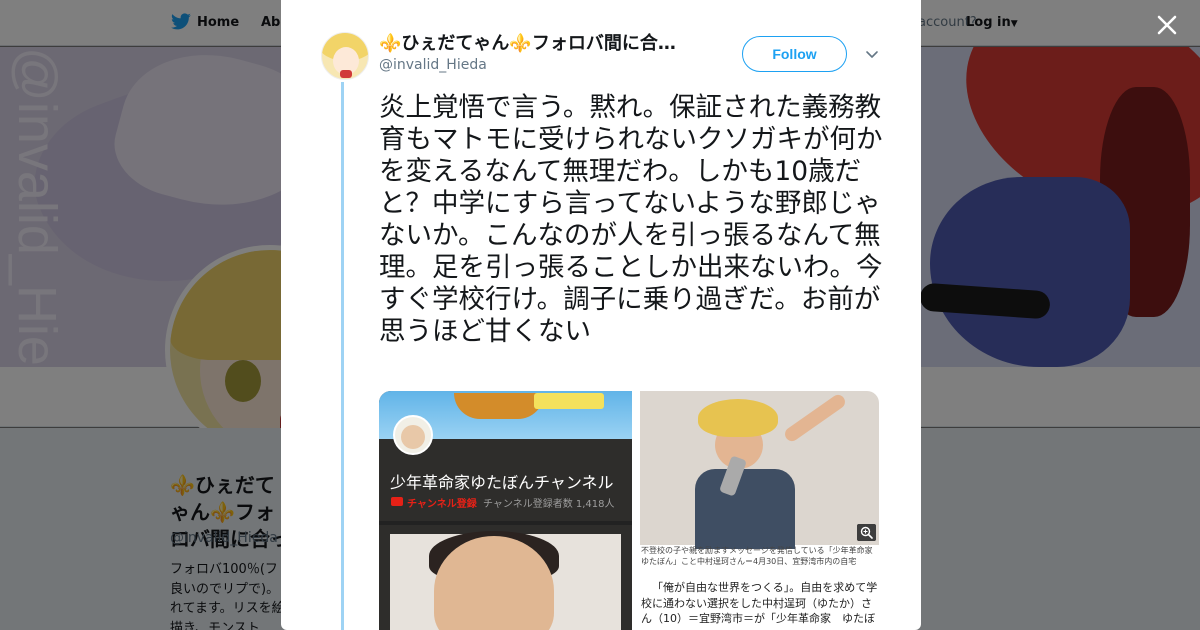 The height and width of the screenshot is (630, 1200). Describe the element at coordinates (1167, 25) in the screenshot. I see `close-icon` at that location.